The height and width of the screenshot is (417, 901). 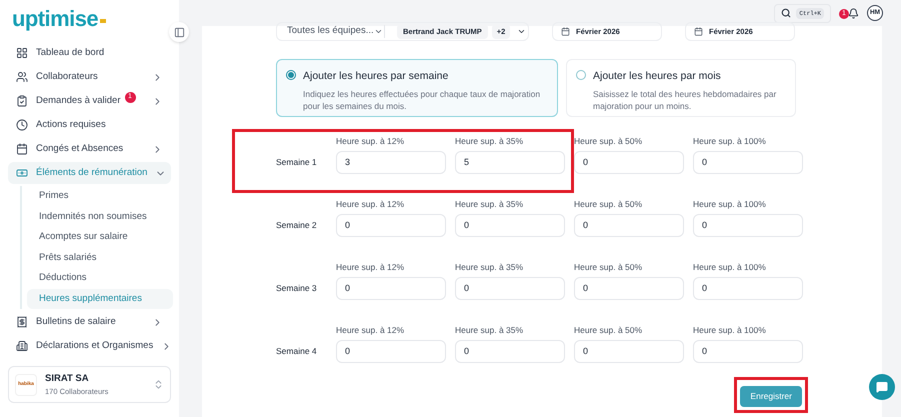 I want to click on search-icon, so click(x=786, y=13).